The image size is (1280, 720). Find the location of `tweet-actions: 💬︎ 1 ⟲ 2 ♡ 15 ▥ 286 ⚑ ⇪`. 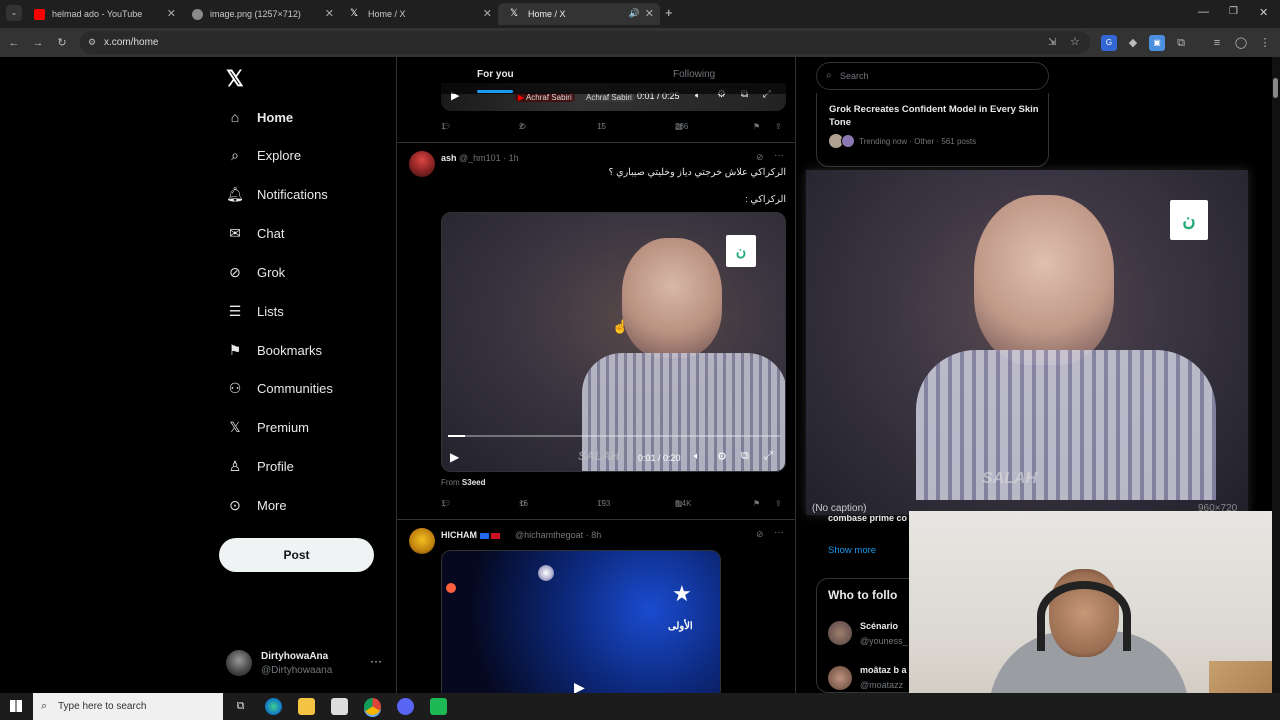

tweet-actions: 💬︎ 1 ⟲ 2 ♡ 15 ▥ 286 ⚑ ⇪ is located at coordinates (611, 126).